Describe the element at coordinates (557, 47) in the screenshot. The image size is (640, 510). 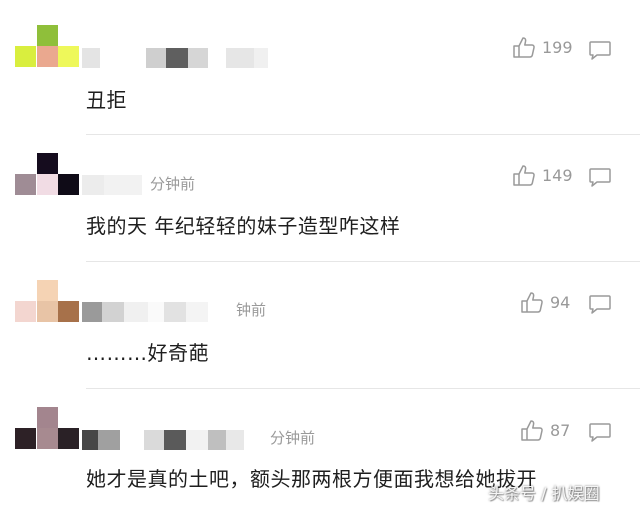
I see `like-count: 199` at that location.